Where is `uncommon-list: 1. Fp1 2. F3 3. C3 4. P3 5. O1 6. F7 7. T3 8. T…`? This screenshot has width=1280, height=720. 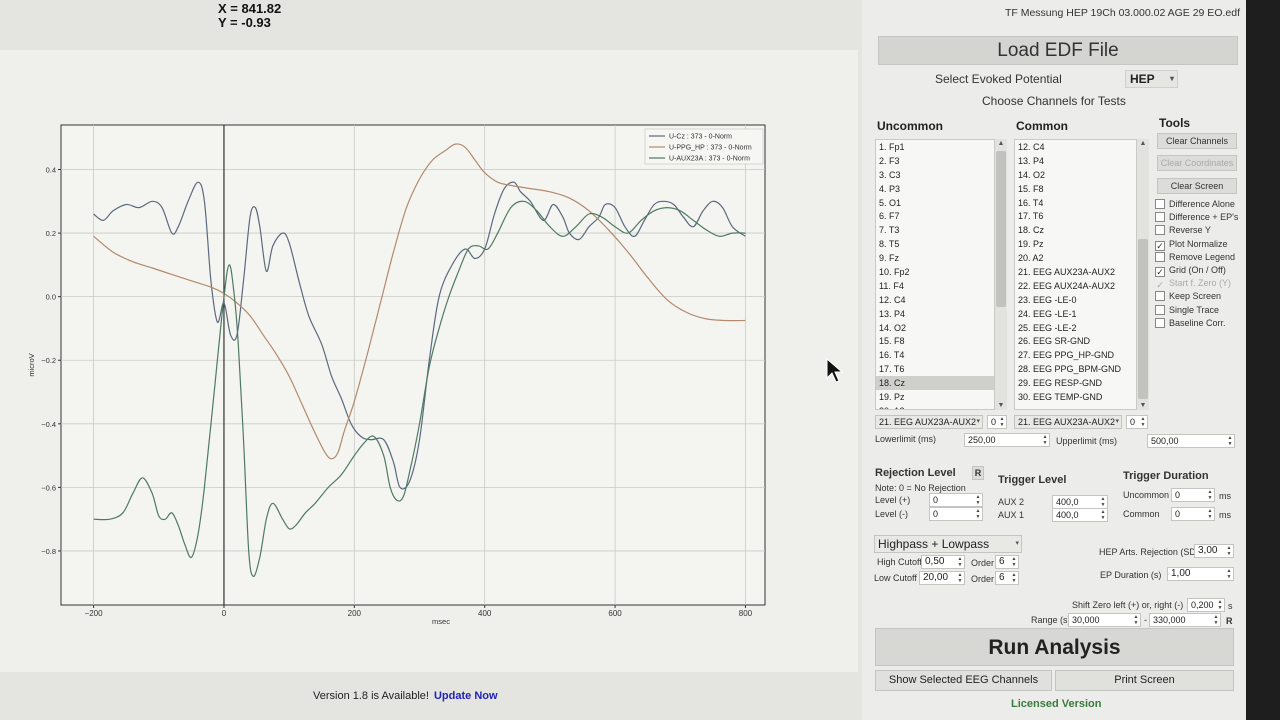
uncommon-list: 1. Fp1 2. F3 3. C3 4. P3 5. O1 6. F7 7. T3 8. T… is located at coordinates (935, 274).